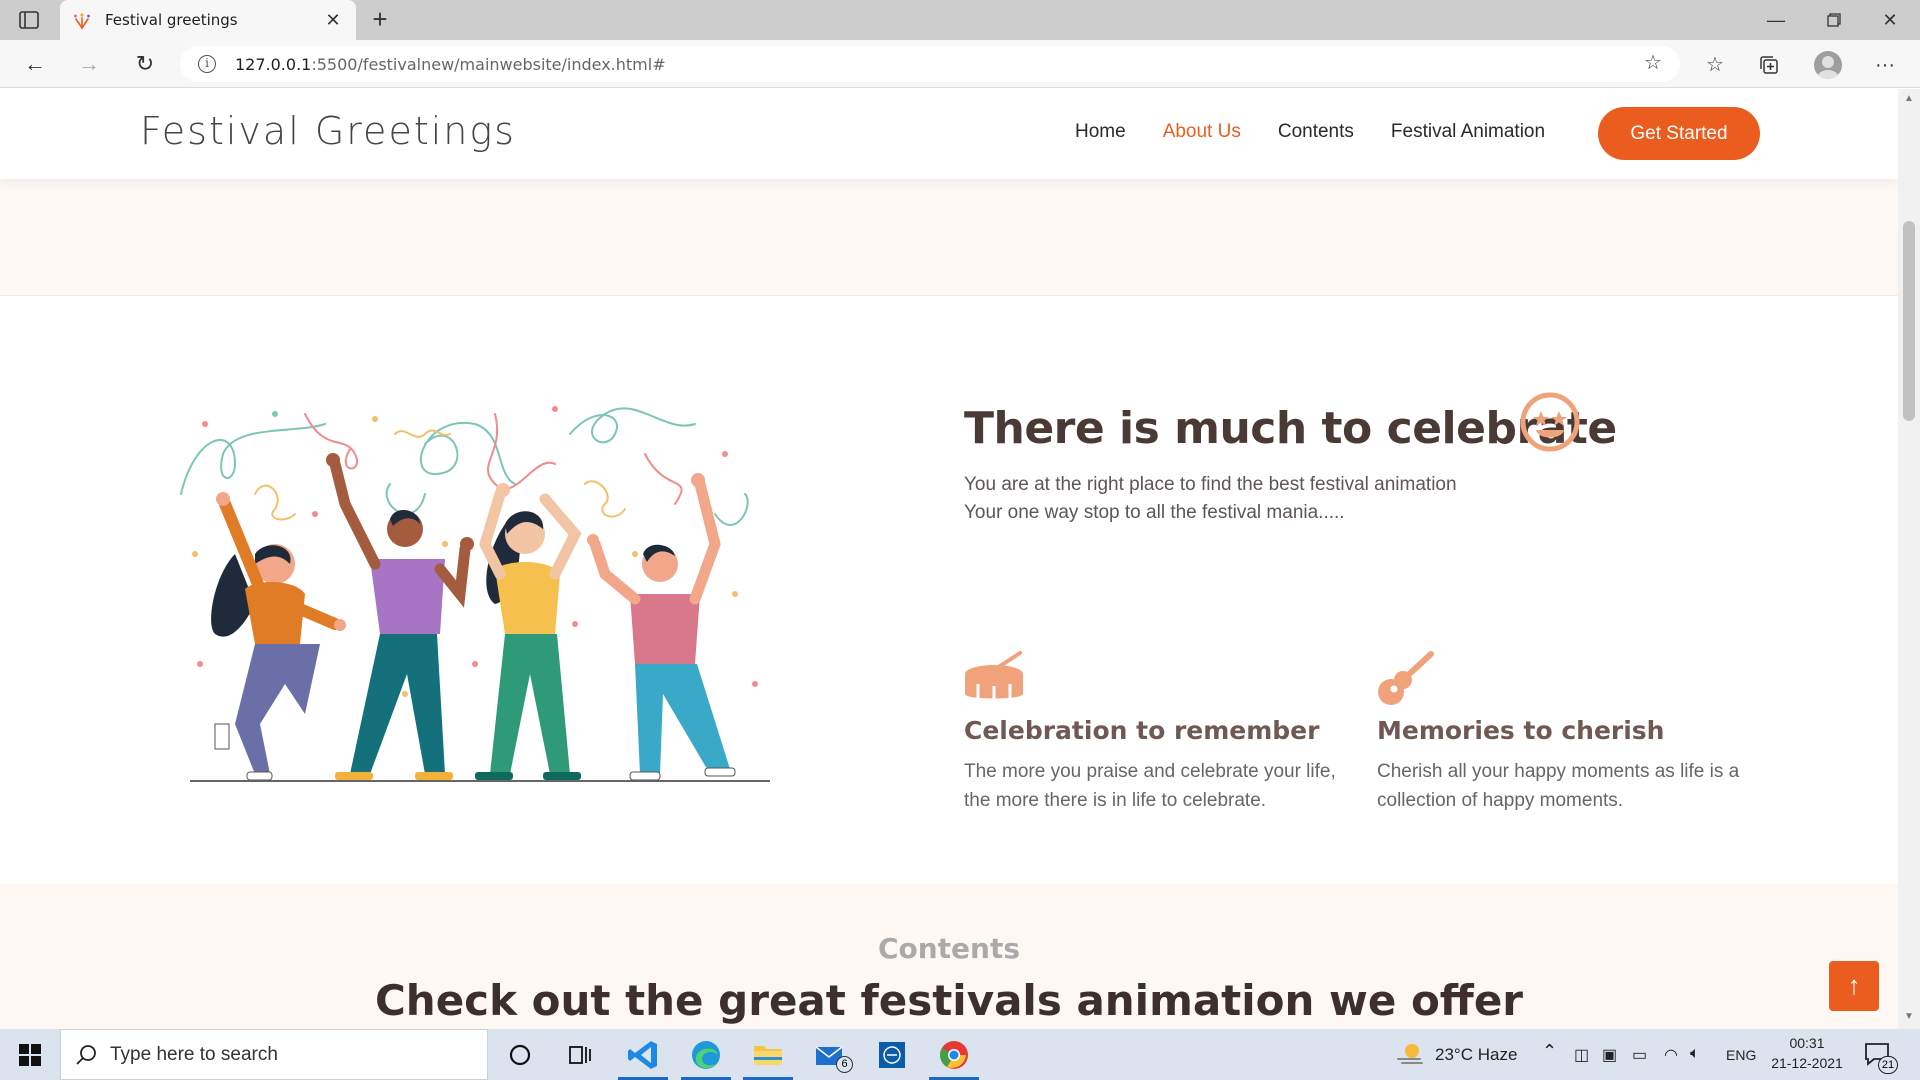  Describe the element at coordinates (1807, 1063) in the screenshot. I see `clock-date: 21-12-2021` at that location.